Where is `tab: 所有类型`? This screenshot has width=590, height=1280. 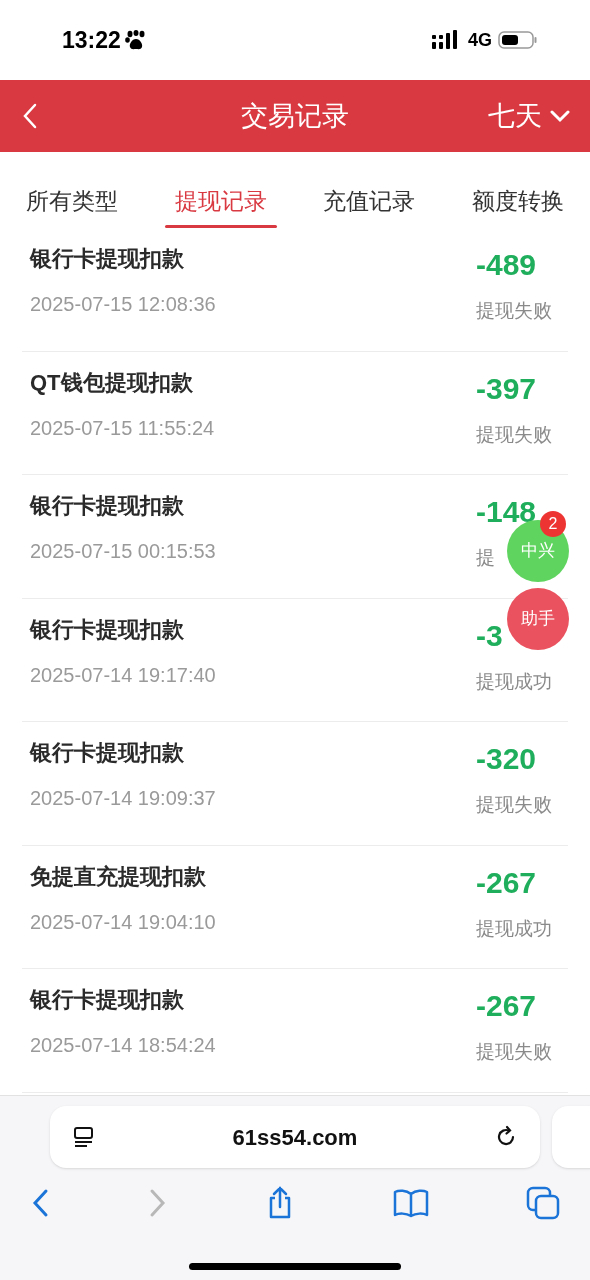 tab: 所有类型 is located at coordinates (72, 190).